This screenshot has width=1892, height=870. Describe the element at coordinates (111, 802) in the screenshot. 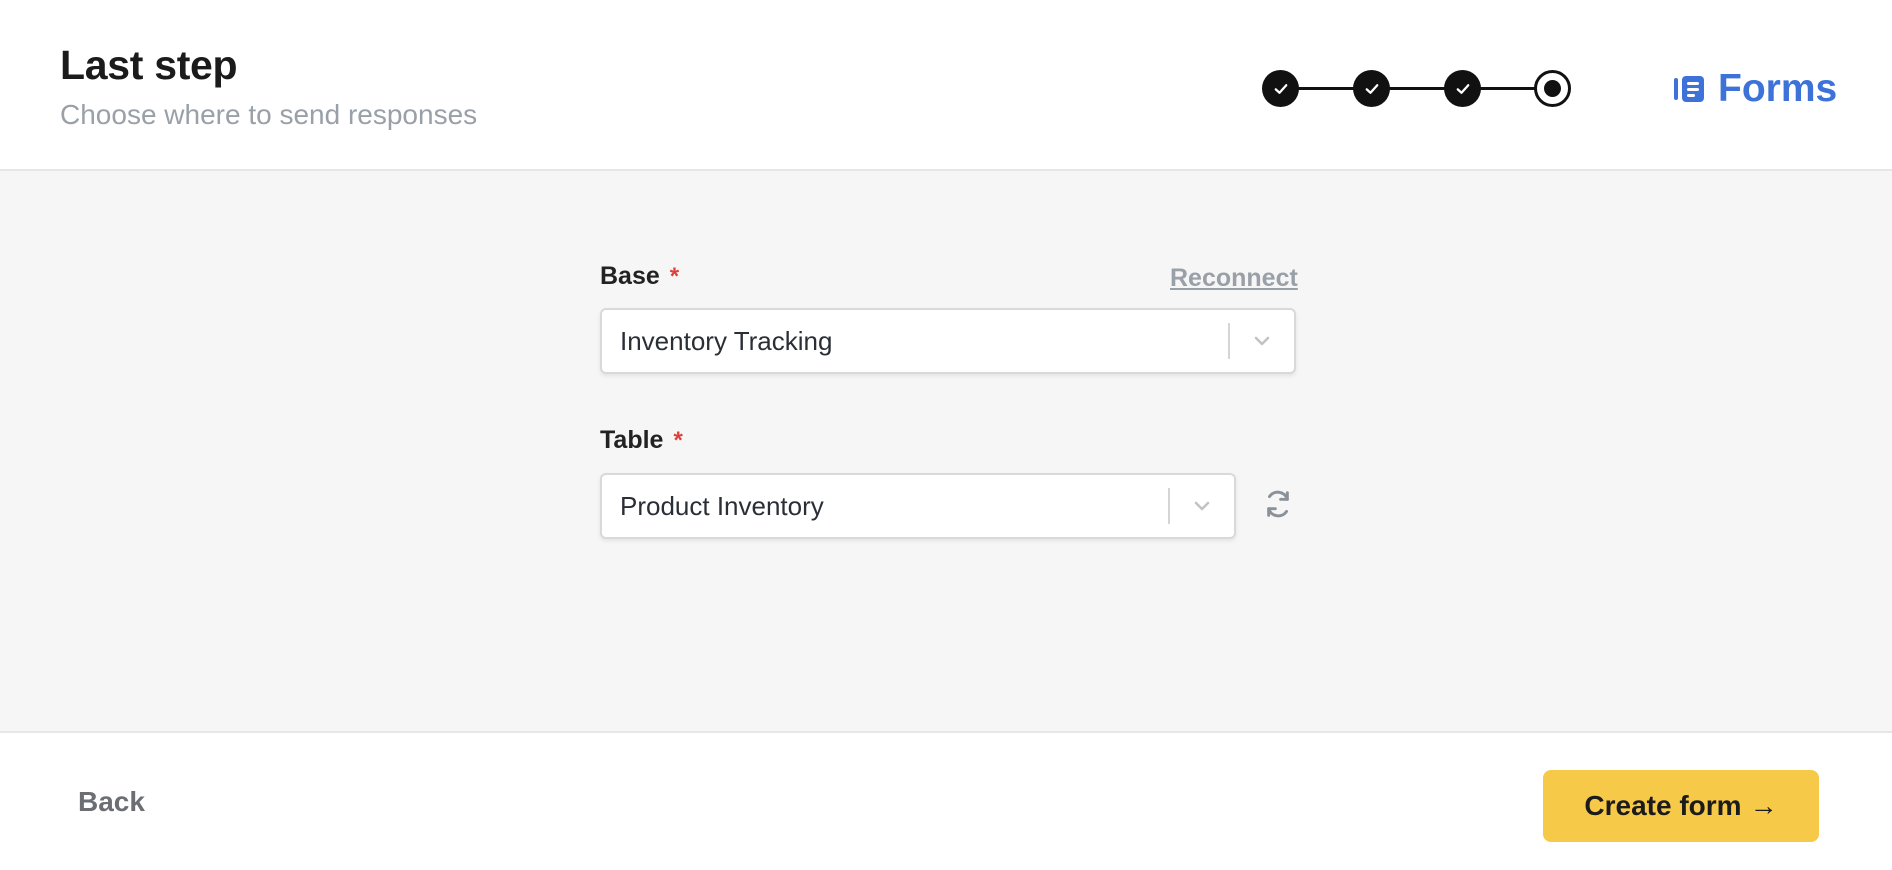

I see `back-button: Back` at that location.